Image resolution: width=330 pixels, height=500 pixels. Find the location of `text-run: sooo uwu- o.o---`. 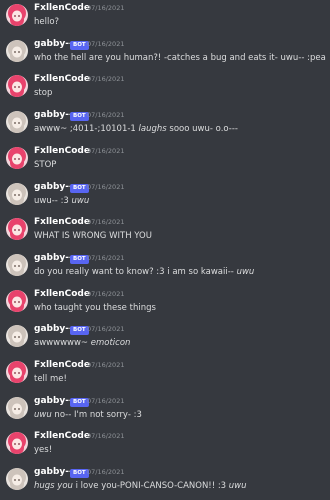

text-run: sooo uwu- o.o--- is located at coordinates (202, 129).